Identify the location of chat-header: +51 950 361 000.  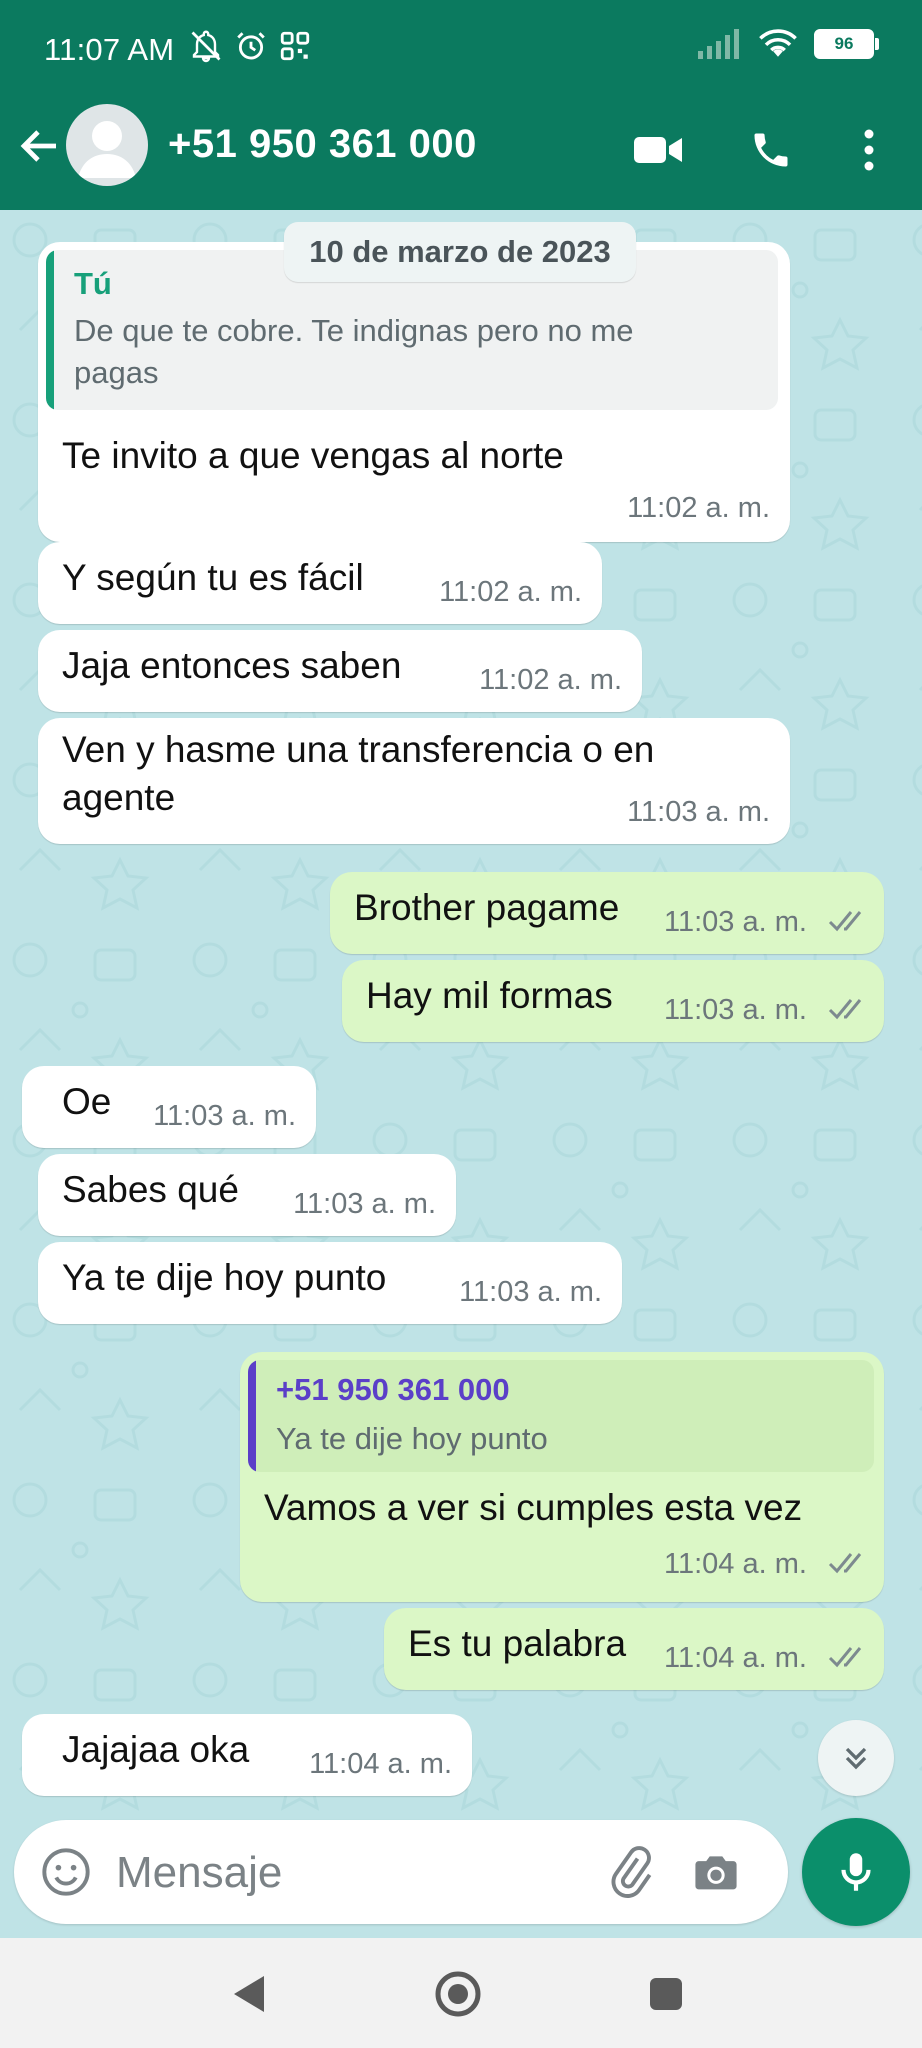
(461, 155).